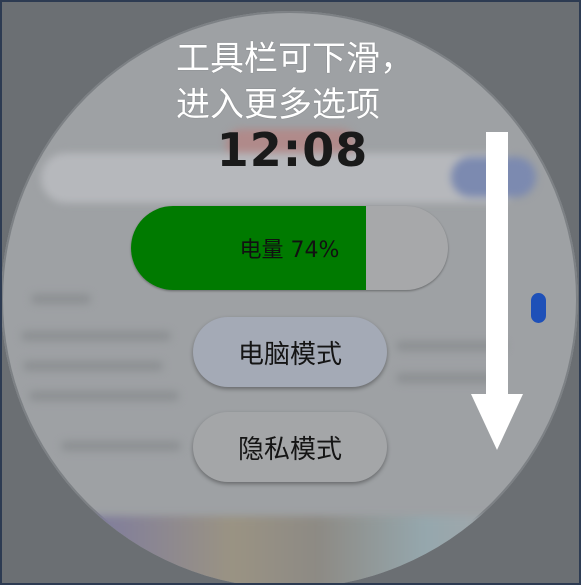 The height and width of the screenshot is (585, 581). What do you see at coordinates (538, 308) in the screenshot?
I see `scrollbar-thumb` at bounding box center [538, 308].